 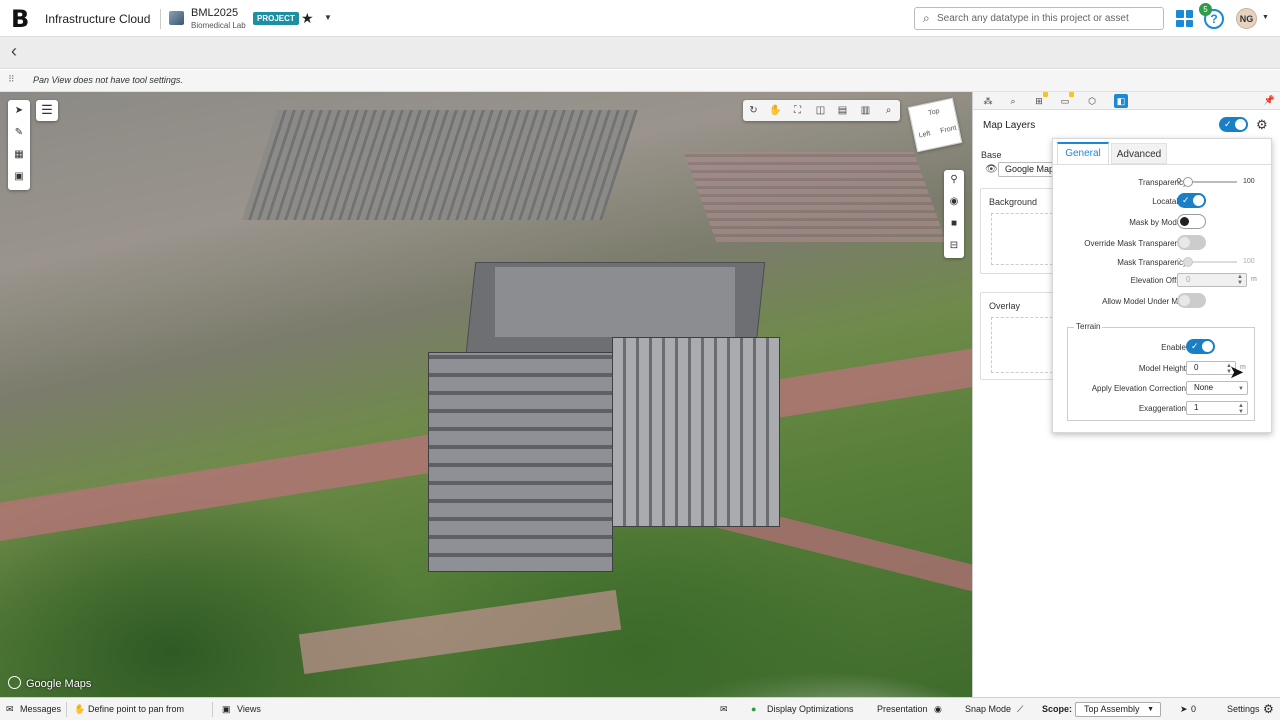 I want to click on project-thumbnail, so click(x=176, y=18).